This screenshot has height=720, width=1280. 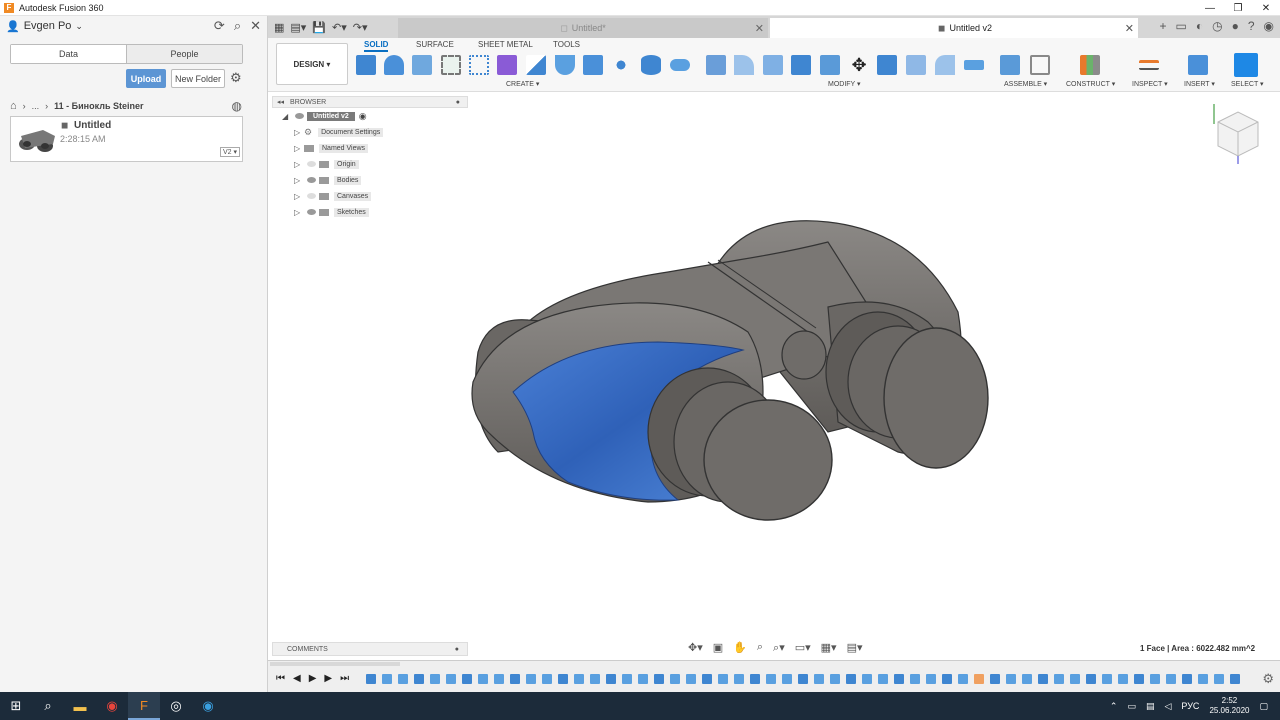 I want to click on inspect-menu: INSPECT ▾, so click(x=1150, y=84).